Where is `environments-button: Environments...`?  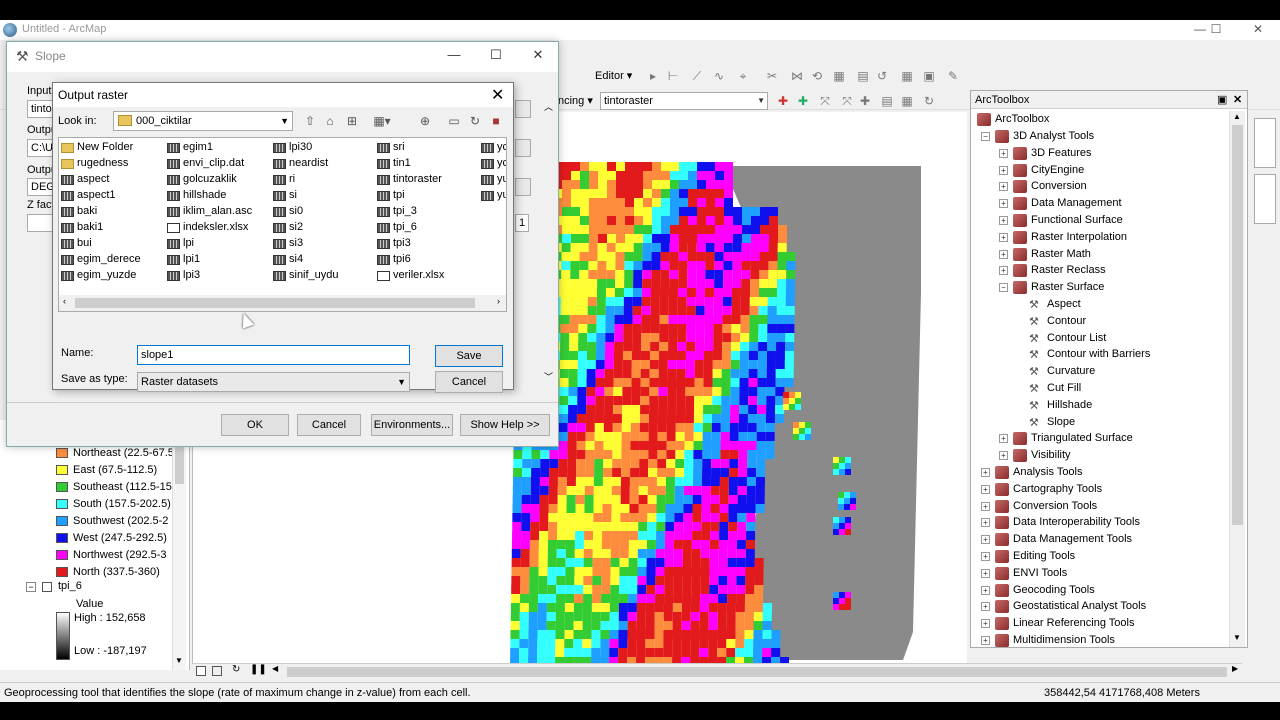
environments-button: Environments... is located at coordinates (412, 425).